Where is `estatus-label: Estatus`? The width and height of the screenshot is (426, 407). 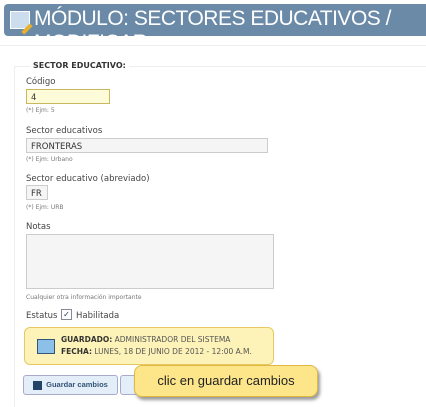
estatus-label: Estatus is located at coordinates (42, 316).